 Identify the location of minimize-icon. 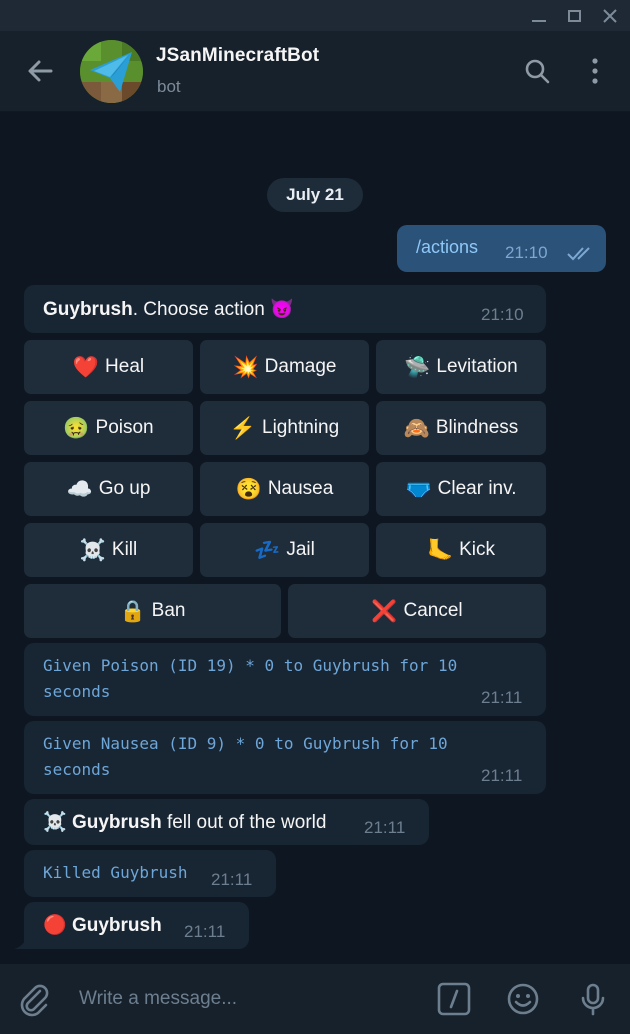
(539, 20).